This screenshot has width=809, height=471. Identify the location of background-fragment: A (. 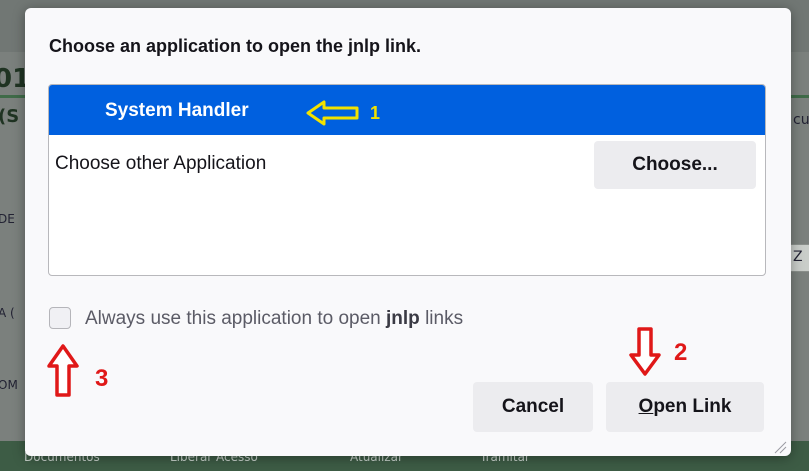
(7, 313).